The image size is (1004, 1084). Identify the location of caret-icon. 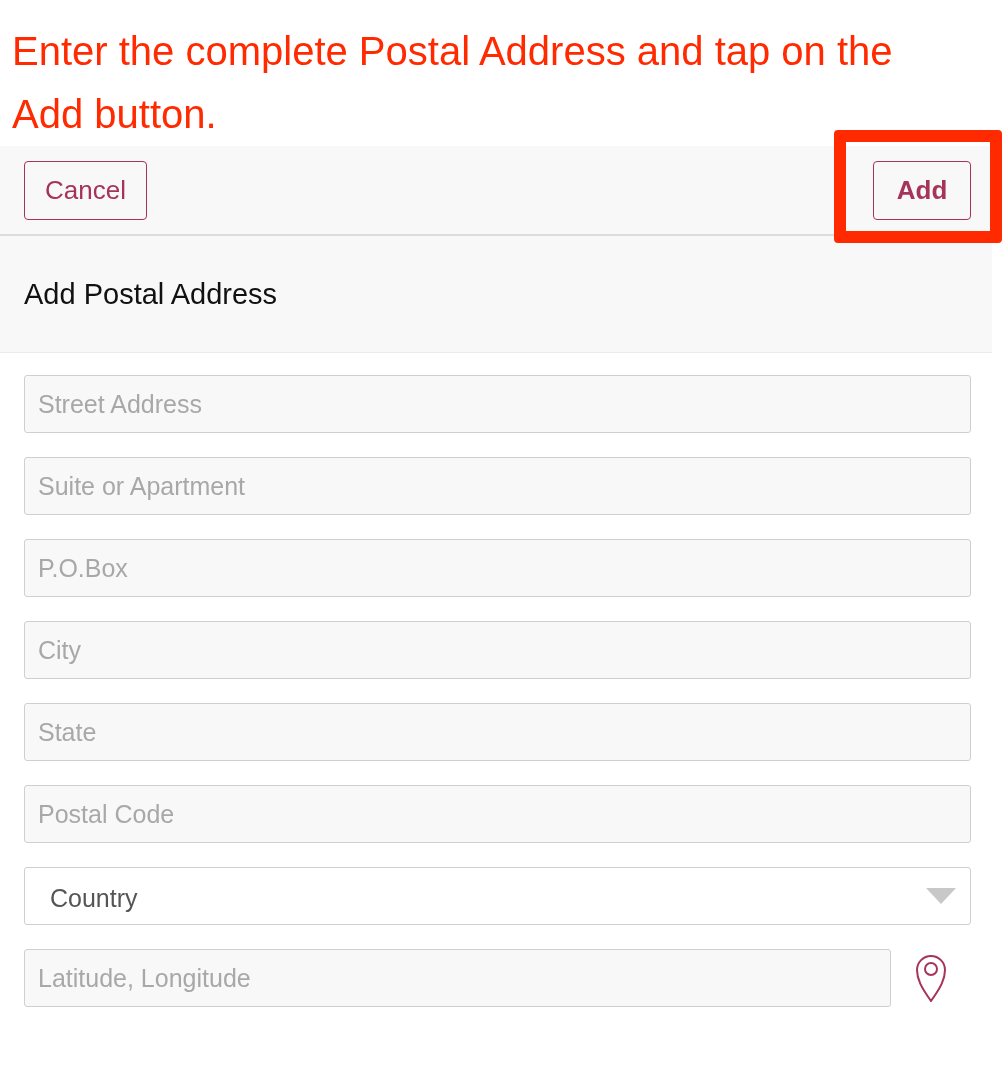
(941, 896).